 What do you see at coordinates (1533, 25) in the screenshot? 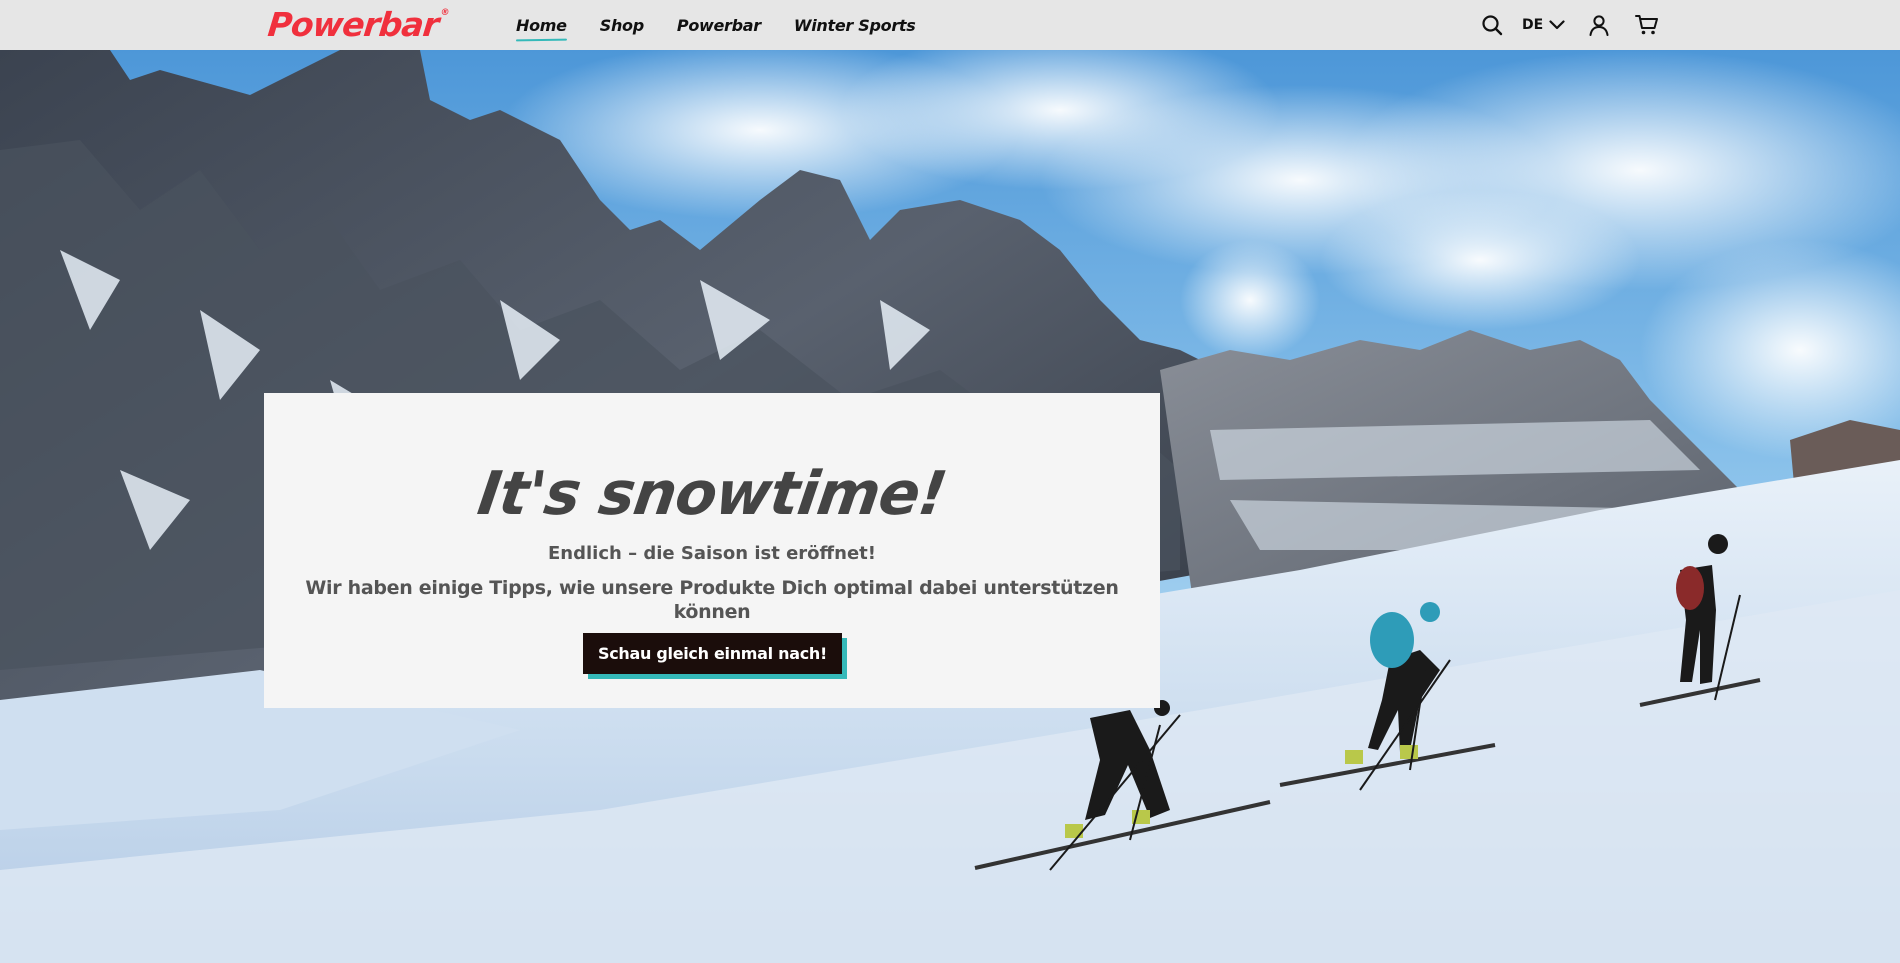
I see `language-label: DE` at bounding box center [1533, 25].